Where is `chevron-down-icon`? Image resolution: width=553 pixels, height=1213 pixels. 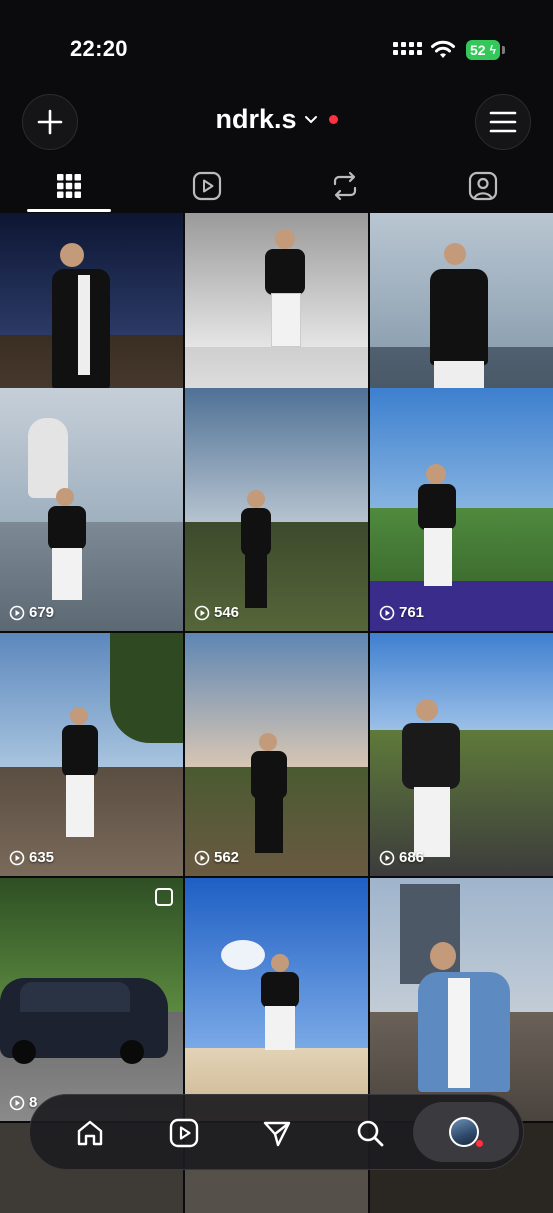 chevron-down-icon is located at coordinates (310, 119).